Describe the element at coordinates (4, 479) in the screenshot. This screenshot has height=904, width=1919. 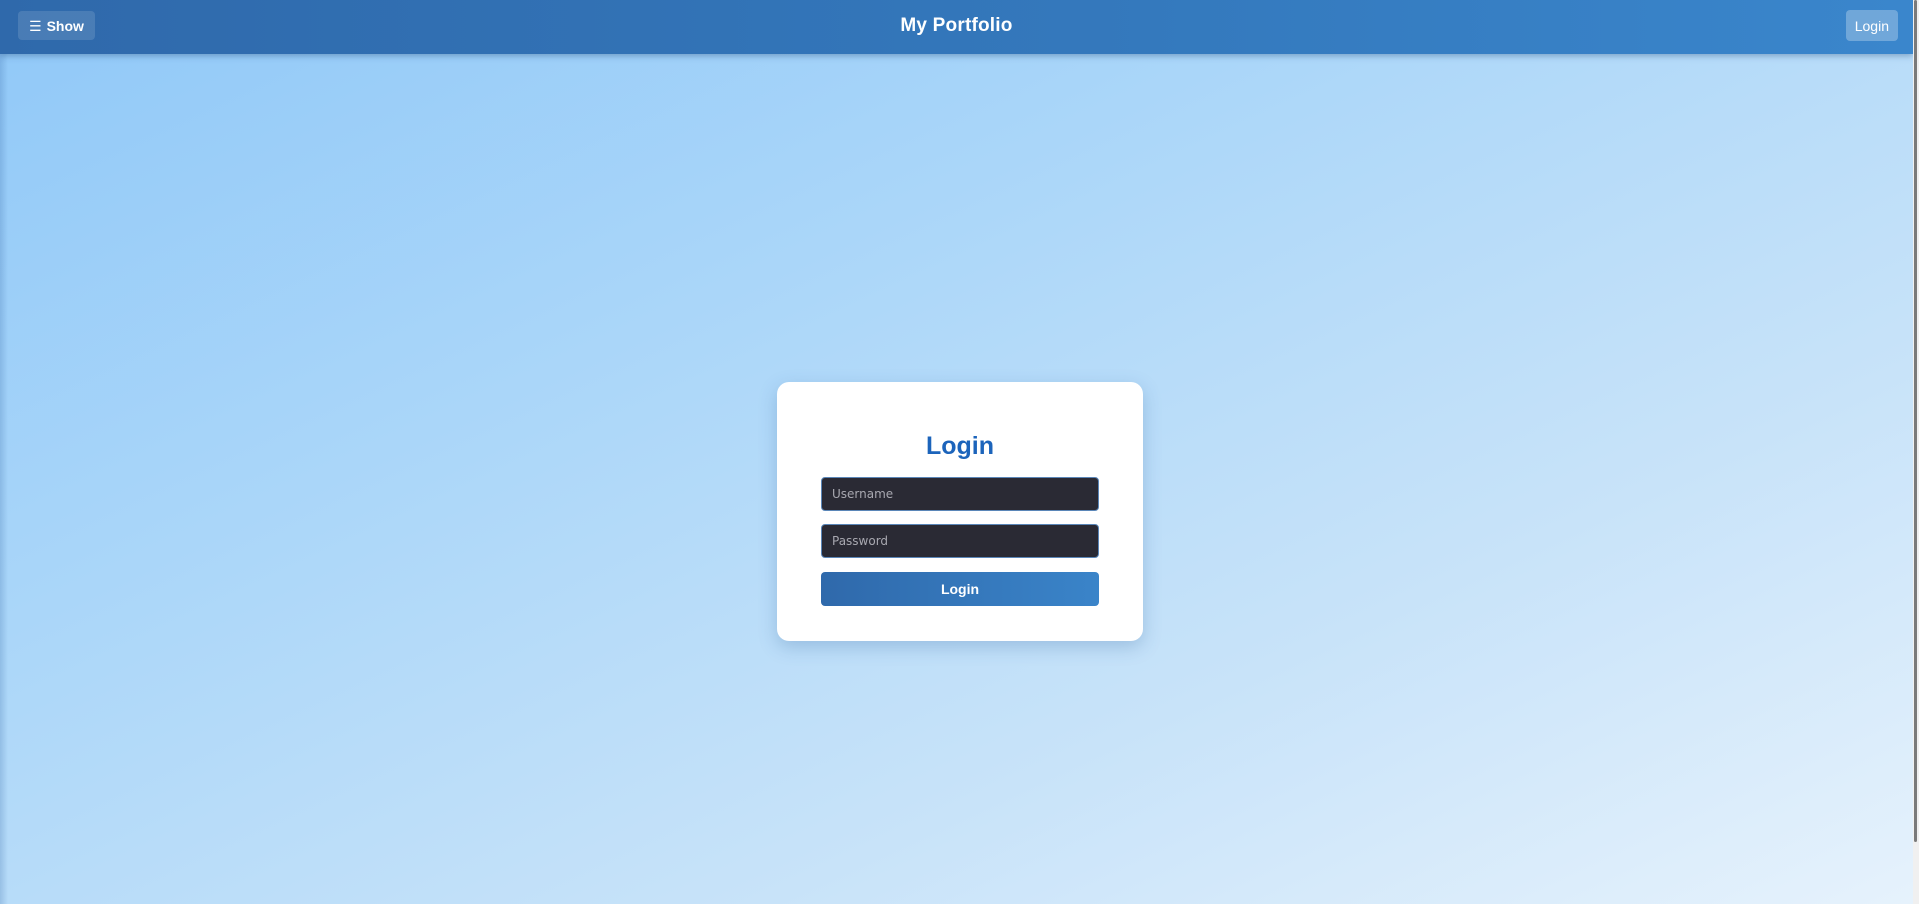
I see `page-edge-shadow` at that location.